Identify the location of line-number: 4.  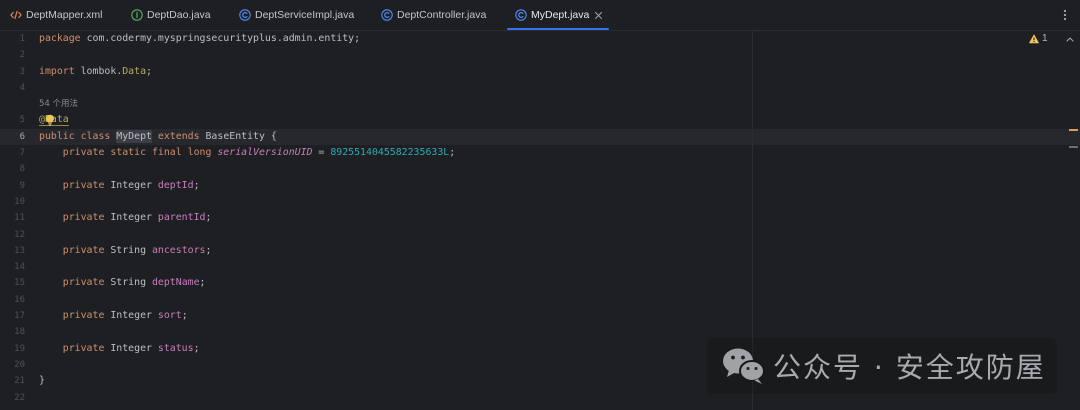
(12, 88).